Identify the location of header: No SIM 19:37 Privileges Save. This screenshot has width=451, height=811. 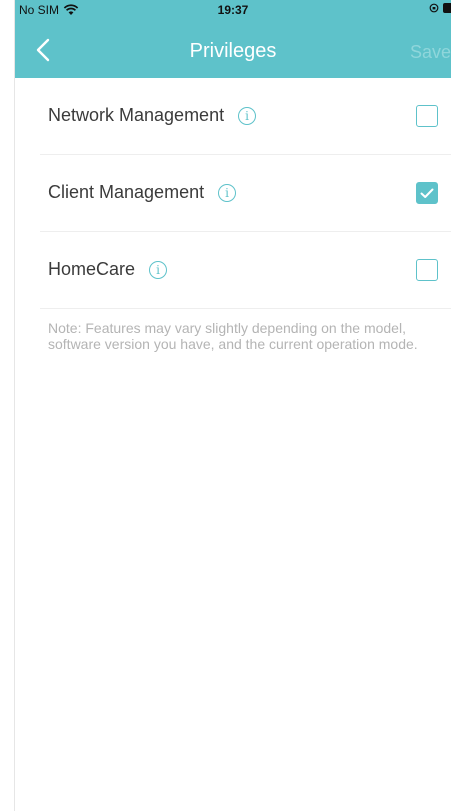
(233, 39).